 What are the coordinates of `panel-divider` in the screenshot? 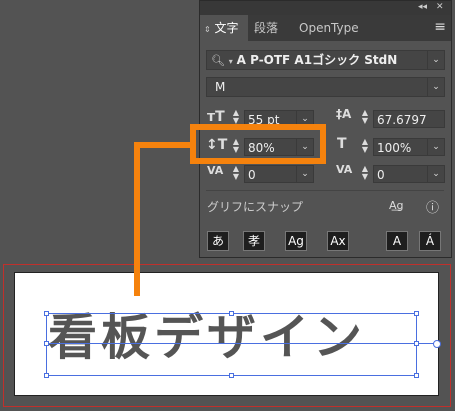 It's located at (325, 190).